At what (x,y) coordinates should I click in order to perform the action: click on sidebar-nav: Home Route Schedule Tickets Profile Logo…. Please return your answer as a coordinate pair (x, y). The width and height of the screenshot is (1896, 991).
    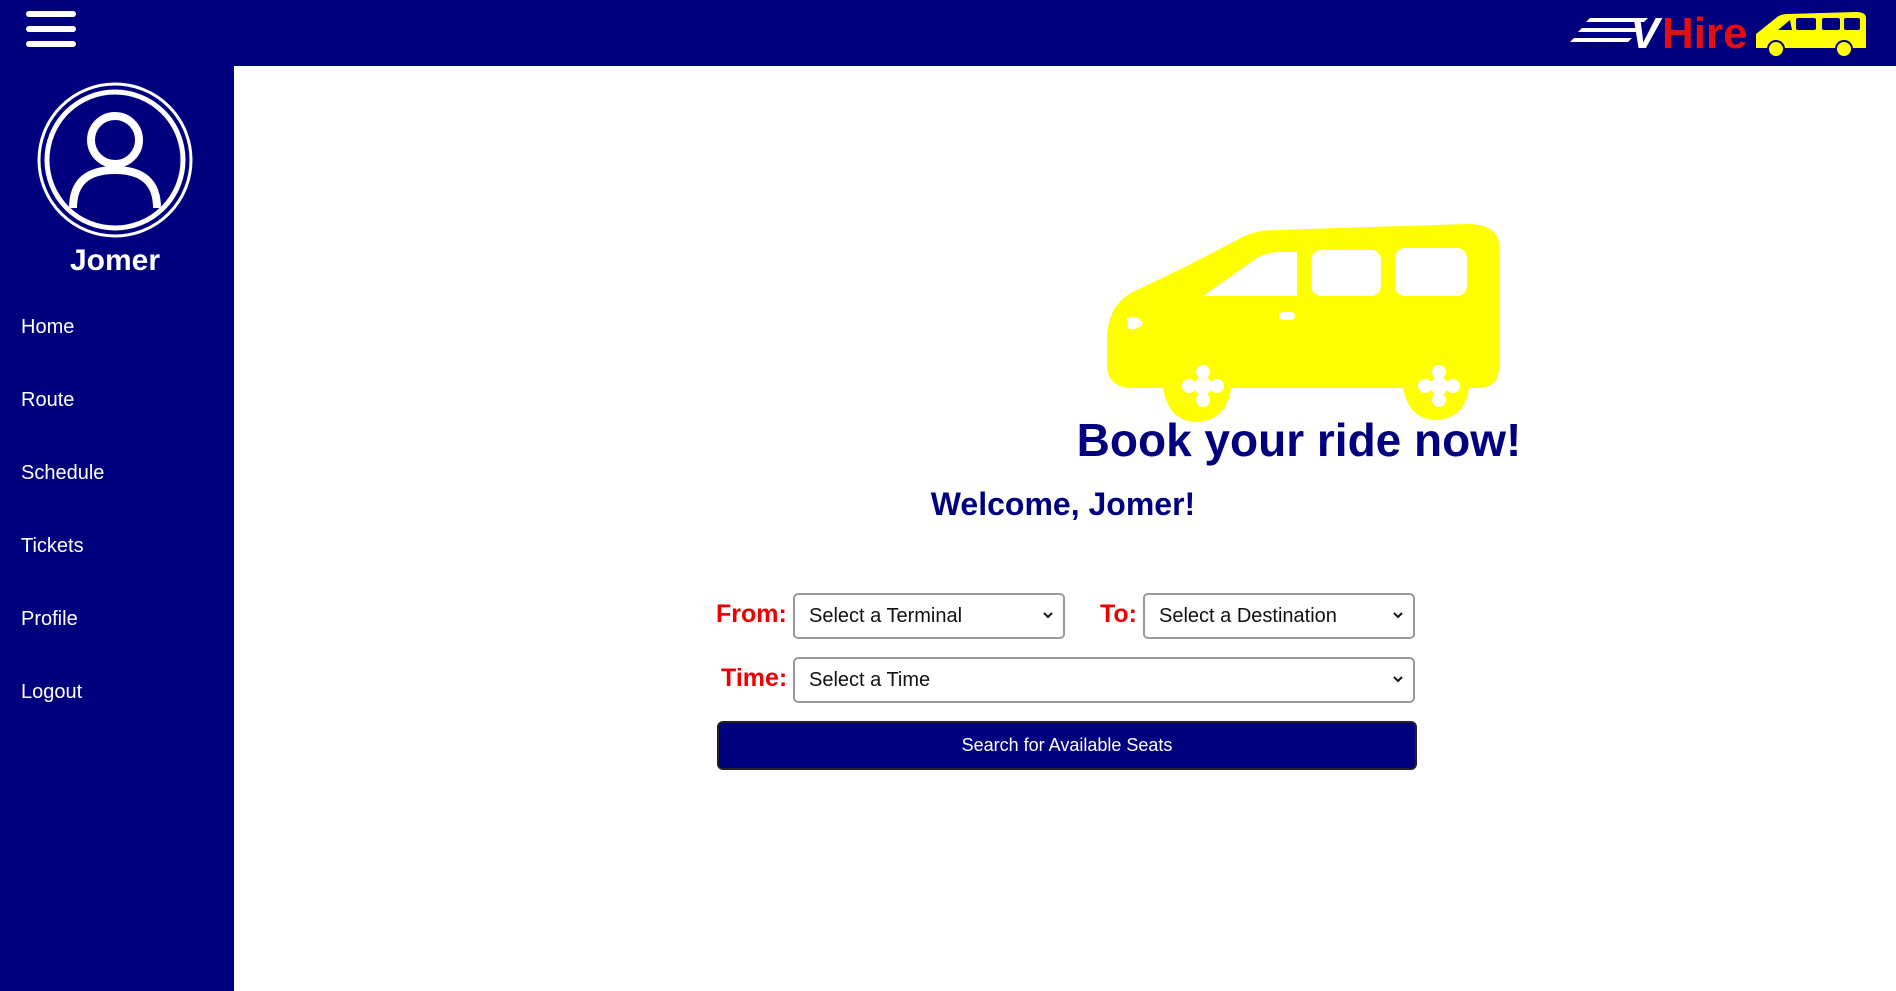
    Looking at the image, I should click on (117, 535).